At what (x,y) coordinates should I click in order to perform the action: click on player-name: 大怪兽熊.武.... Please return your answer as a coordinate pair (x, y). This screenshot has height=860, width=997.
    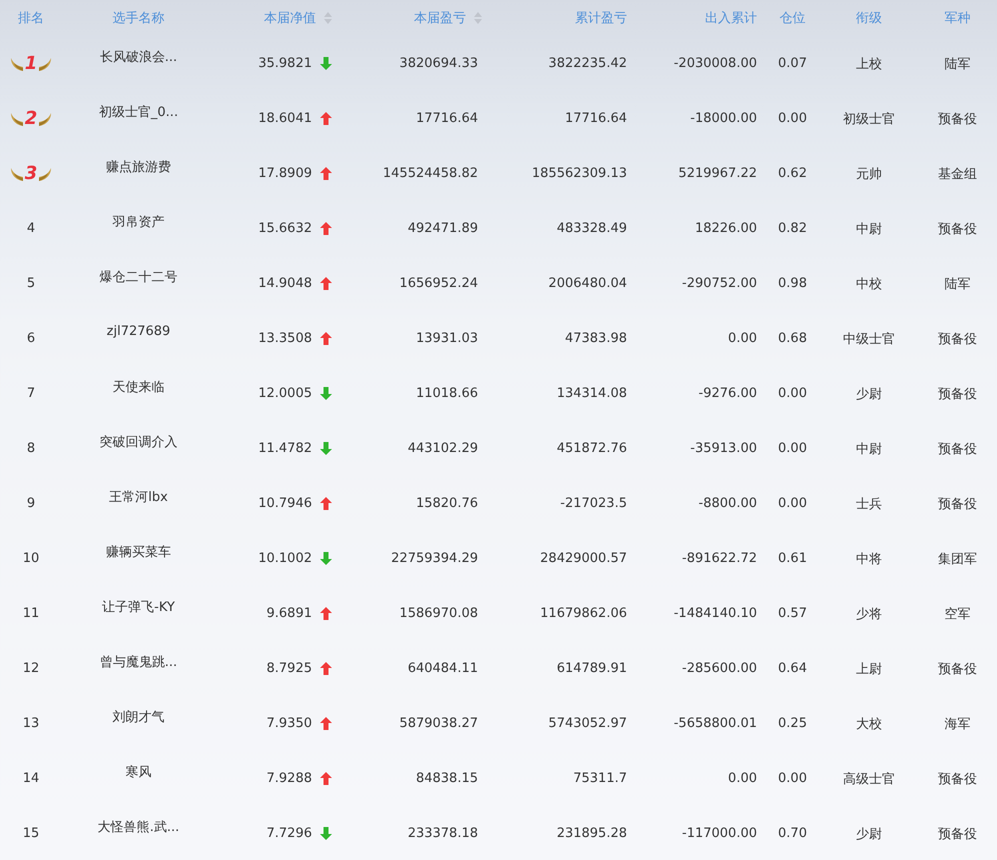
    Looking at the image, I should click on (139, 827).